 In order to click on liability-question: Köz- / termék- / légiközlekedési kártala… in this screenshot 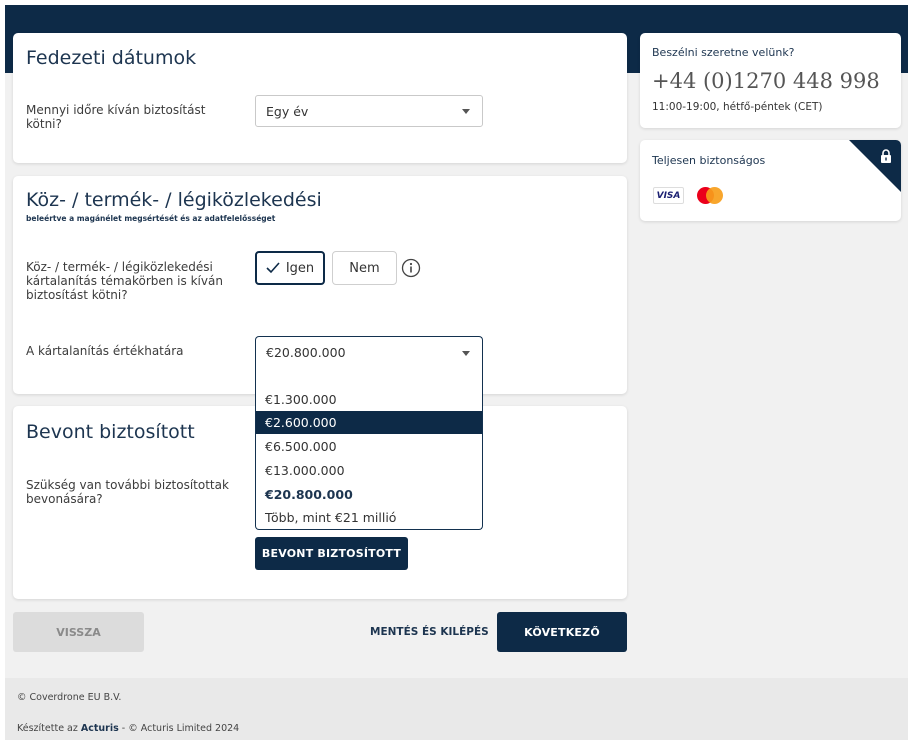, I will do `click(124, 281)`.